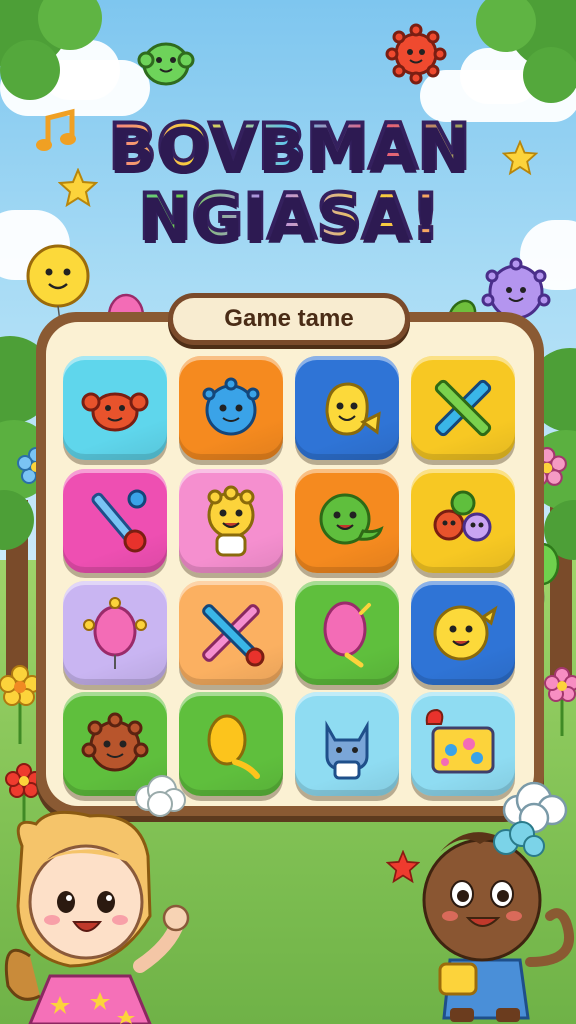  I want to click on banner-label: Game tame, so click(289, 319).